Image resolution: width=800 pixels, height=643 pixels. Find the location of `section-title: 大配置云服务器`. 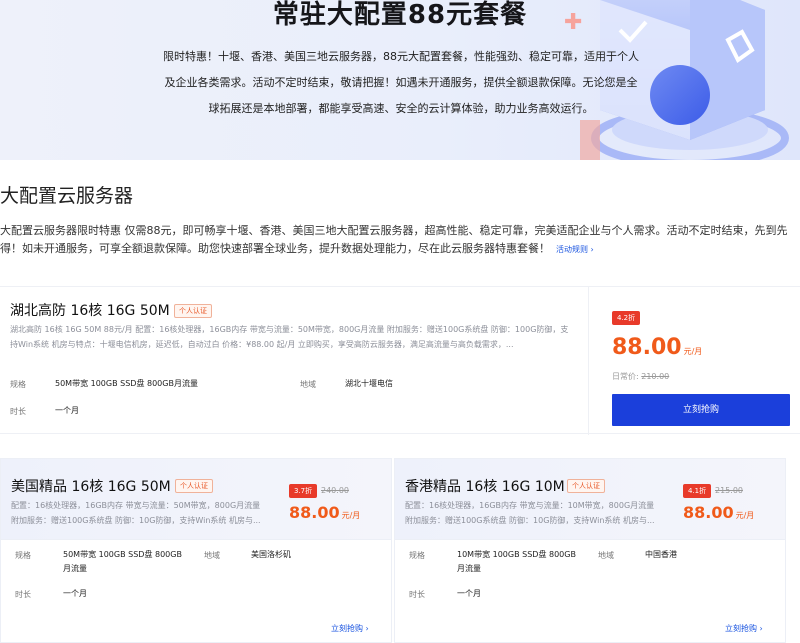

section-title: 大配置云服务器 is located at coordinates (67, 196).